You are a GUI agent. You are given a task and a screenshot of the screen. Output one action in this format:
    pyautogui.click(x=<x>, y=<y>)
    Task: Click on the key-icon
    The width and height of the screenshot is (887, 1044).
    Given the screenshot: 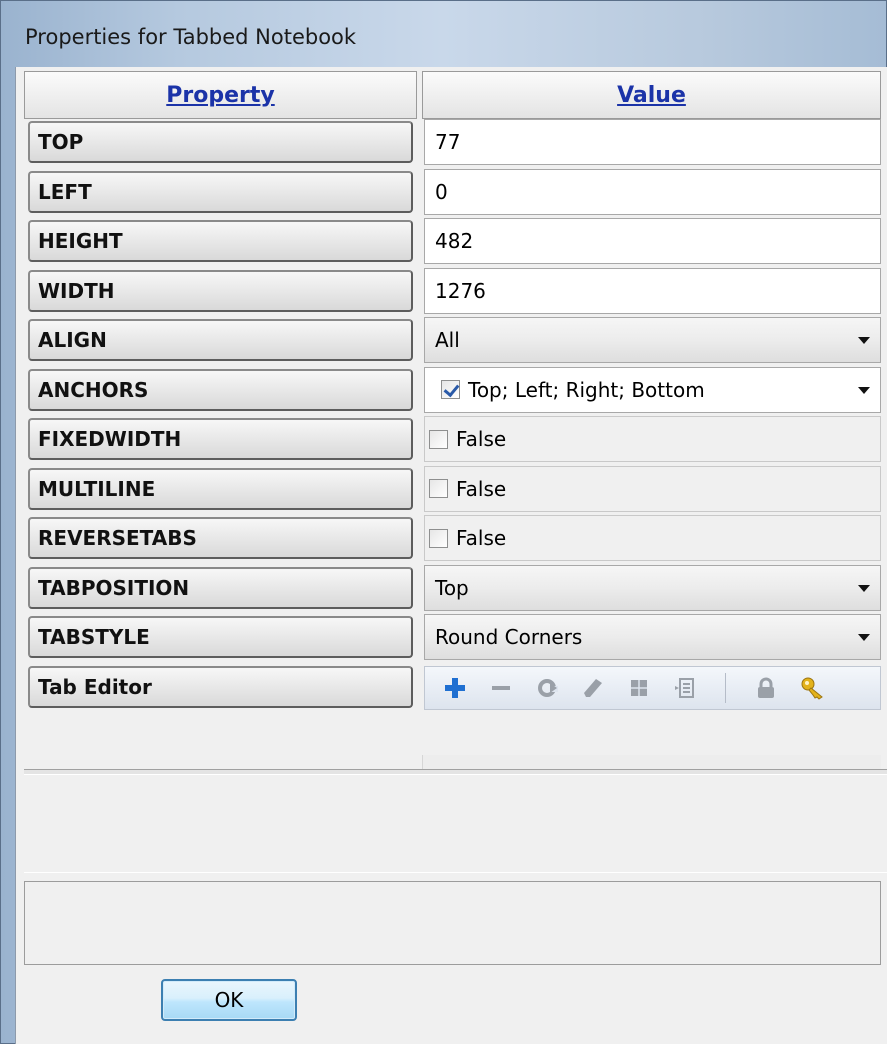 What is the action you would take?
    pyautogui.click(x=812, y=688)
    